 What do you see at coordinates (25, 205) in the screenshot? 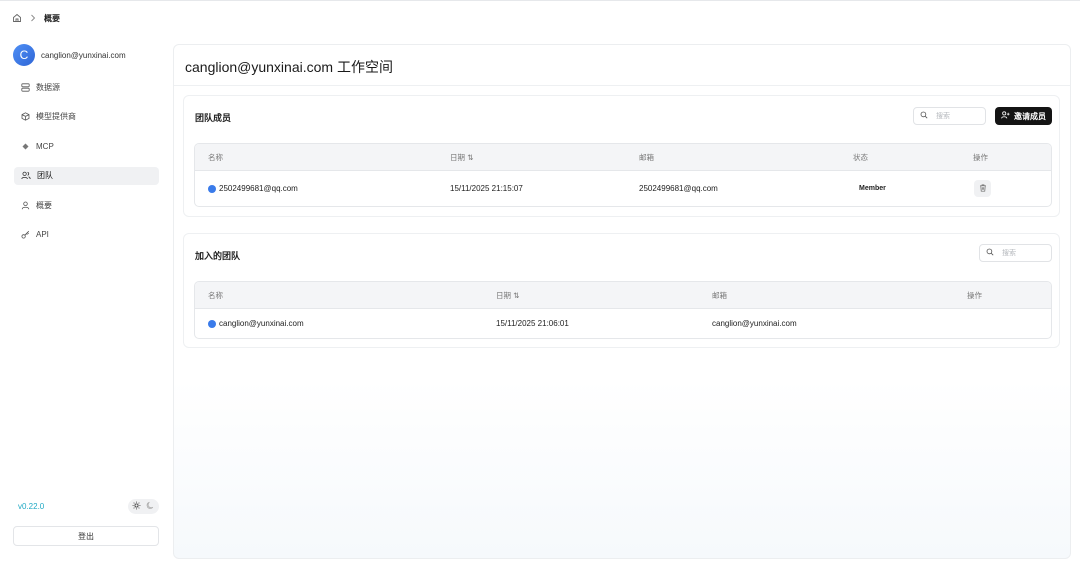
I see `user-icon` at bounding box center [25, 205].